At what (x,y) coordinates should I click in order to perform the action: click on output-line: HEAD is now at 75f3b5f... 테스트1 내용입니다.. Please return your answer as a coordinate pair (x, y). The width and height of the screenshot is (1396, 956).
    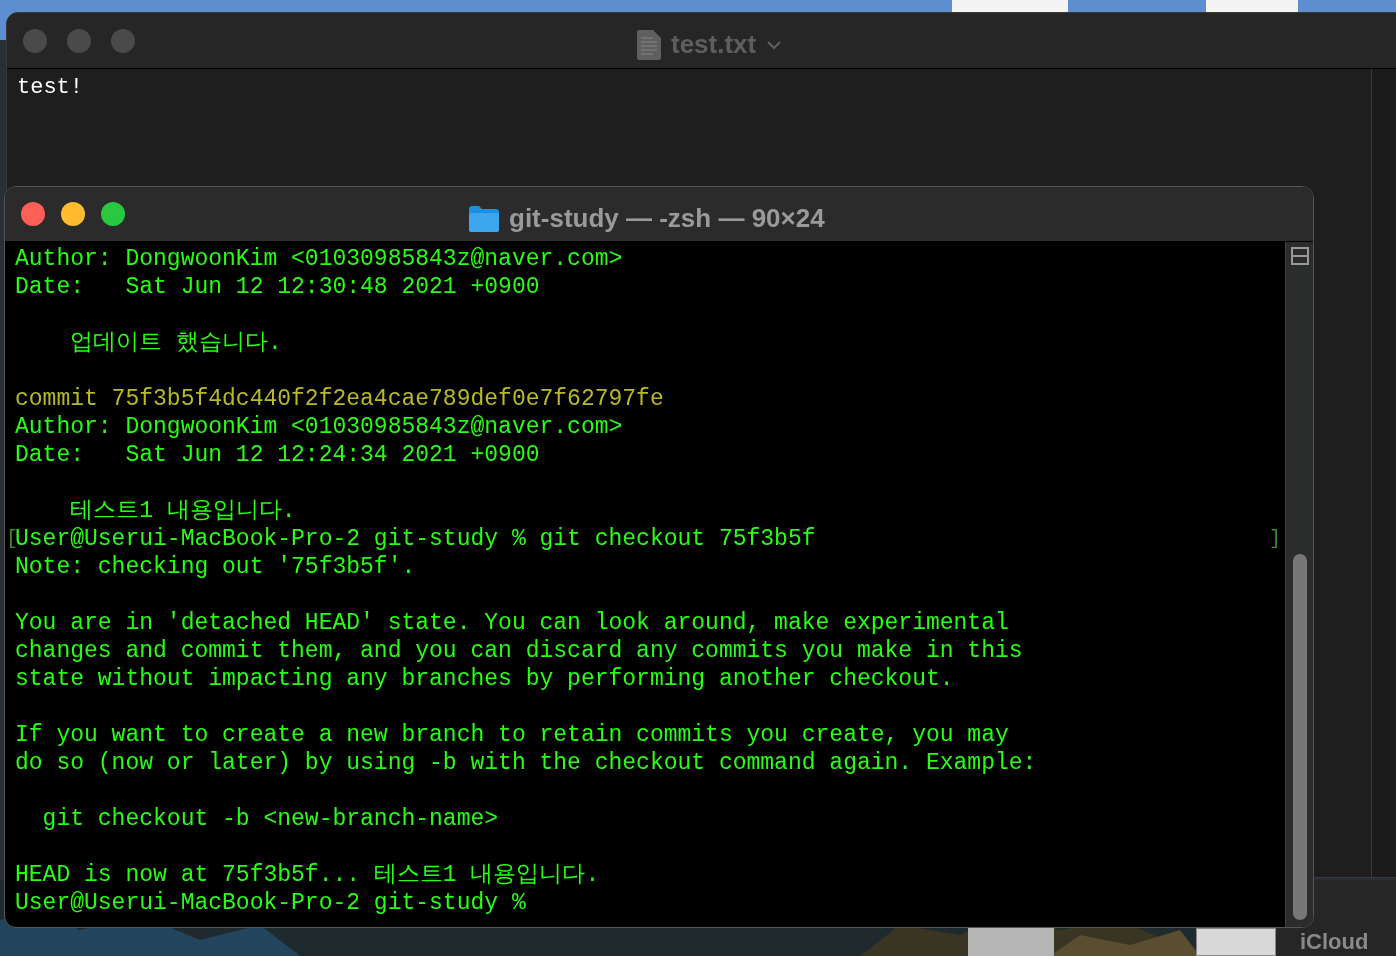
    Looking at the image, I should click on (307, 875).